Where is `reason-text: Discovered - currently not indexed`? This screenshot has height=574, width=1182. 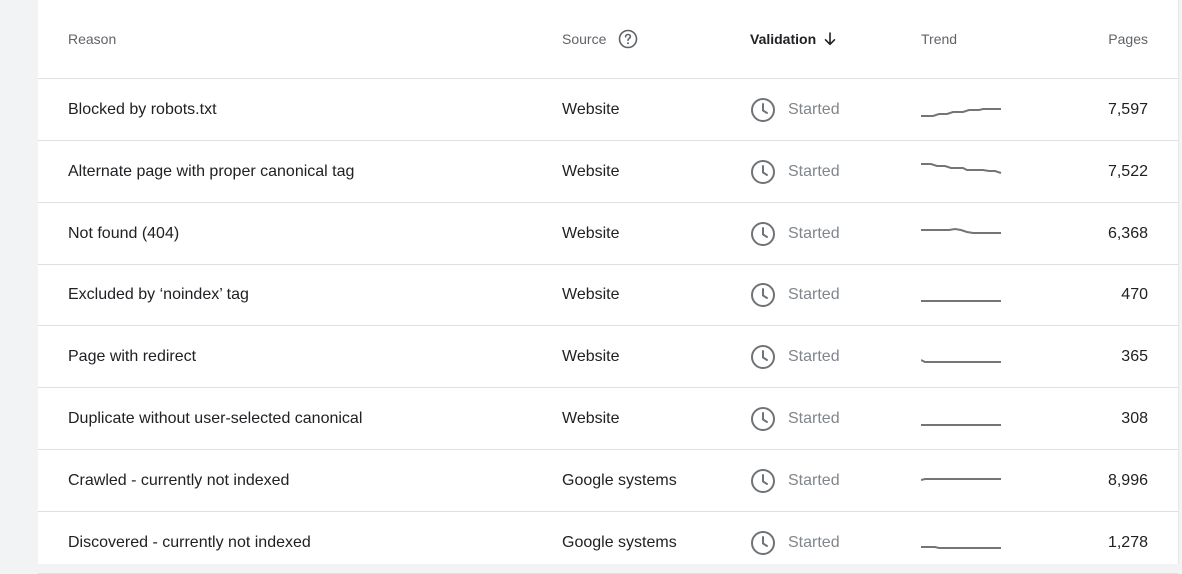 reason-text: Discovered - currently not indexed is located at coordinates (189, 542).